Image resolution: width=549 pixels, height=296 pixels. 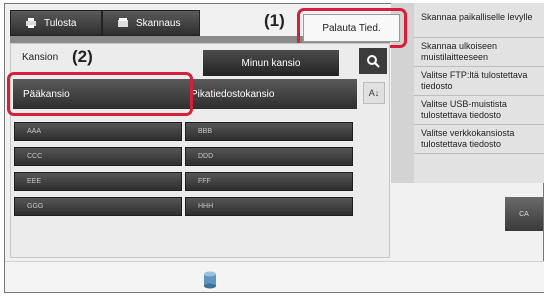 I want to click on user-folder-button: EEE, so click(x=98, y=181).